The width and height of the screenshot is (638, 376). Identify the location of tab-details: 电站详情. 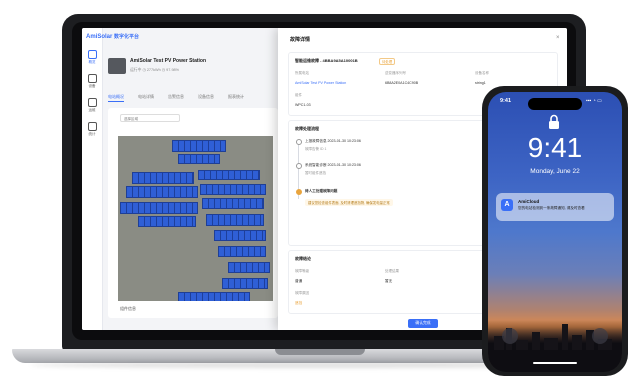
(146, 97).